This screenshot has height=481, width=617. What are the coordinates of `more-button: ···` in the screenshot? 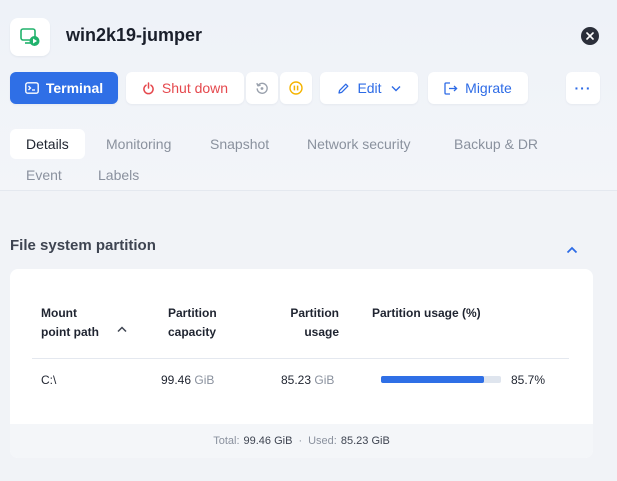 It's located at (583, 88).